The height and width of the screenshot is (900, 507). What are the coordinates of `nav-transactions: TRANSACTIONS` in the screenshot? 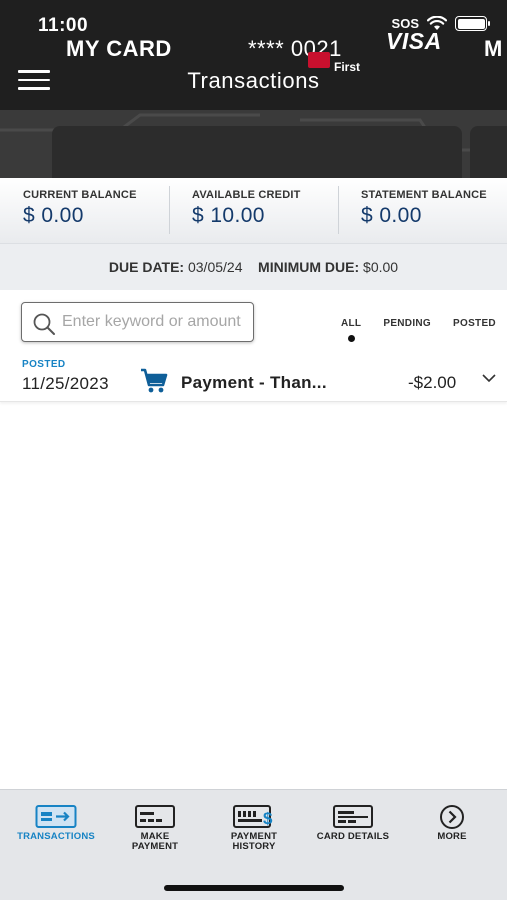 It's located at (56, 823).